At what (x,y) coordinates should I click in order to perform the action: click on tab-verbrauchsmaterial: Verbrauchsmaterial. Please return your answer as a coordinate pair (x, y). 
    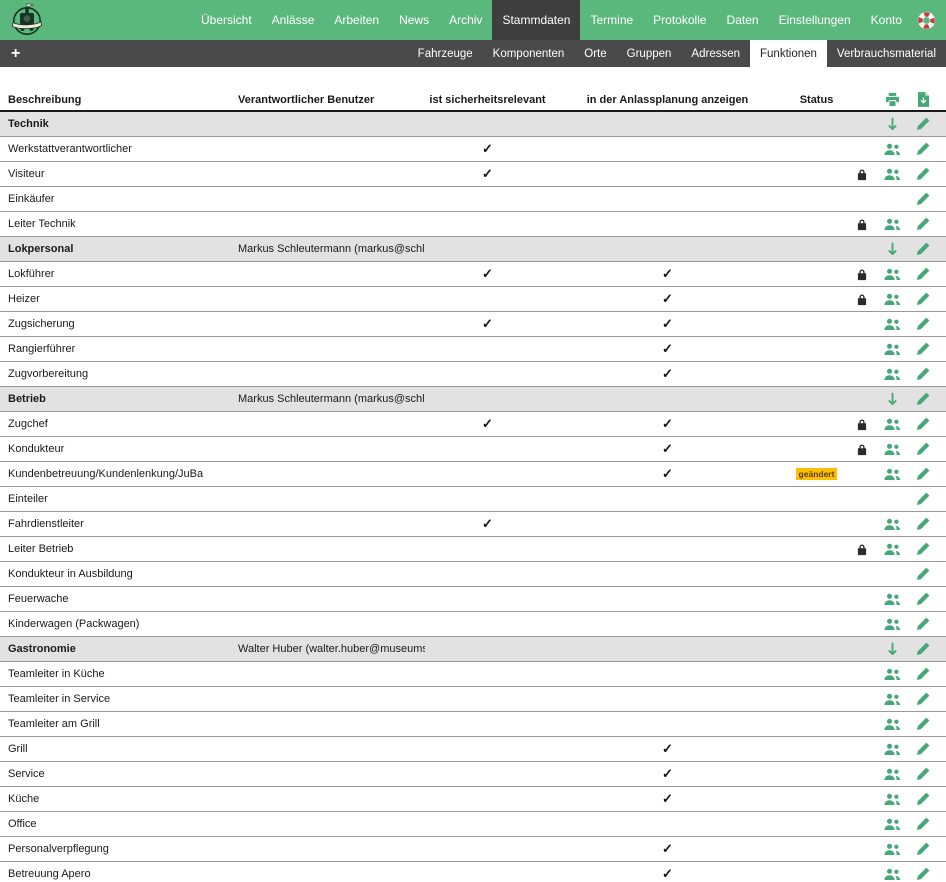
    Looking at the image, I should click on (886, 53).